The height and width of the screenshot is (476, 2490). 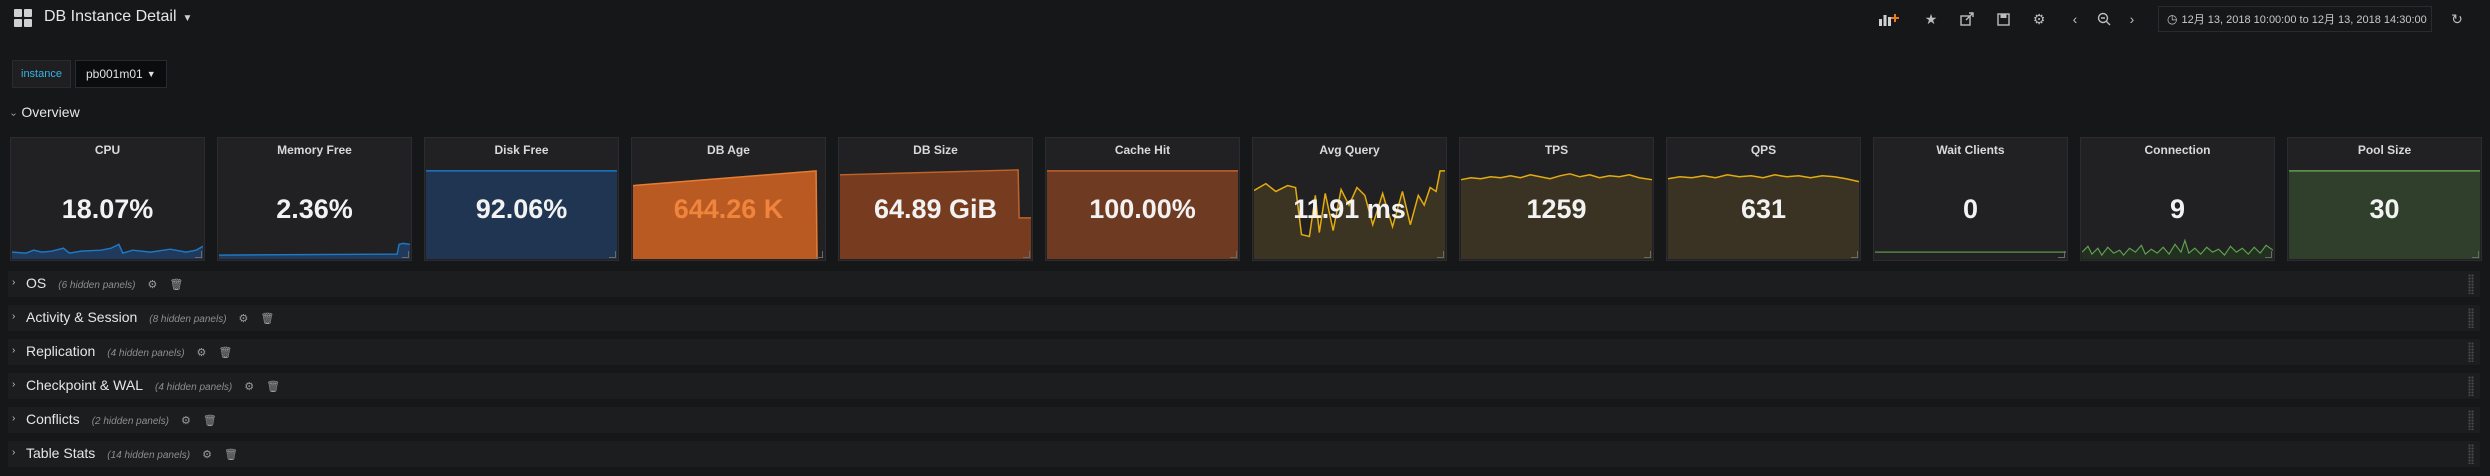 What do you see at coordinates (2177, 209) in the screenshot?
I see `panel-value: 9` at bounding box center [2177, 209].